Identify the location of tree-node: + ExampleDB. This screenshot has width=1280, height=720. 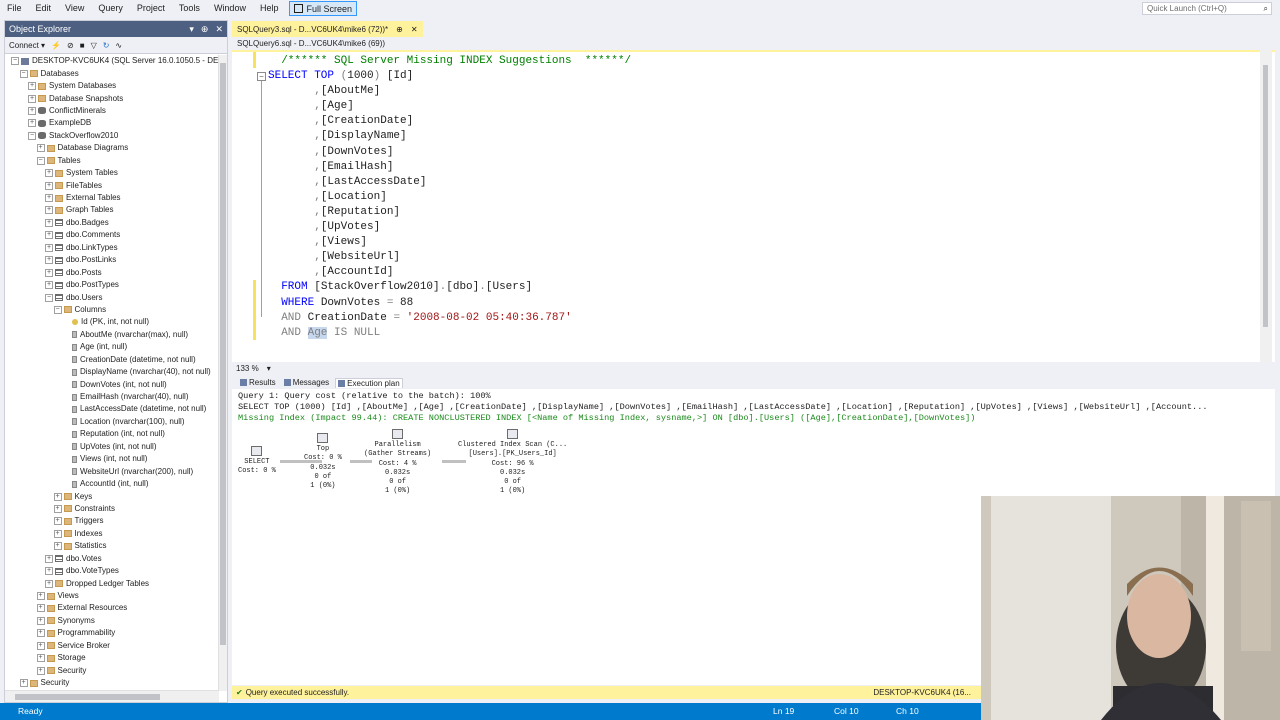
(112, 123).